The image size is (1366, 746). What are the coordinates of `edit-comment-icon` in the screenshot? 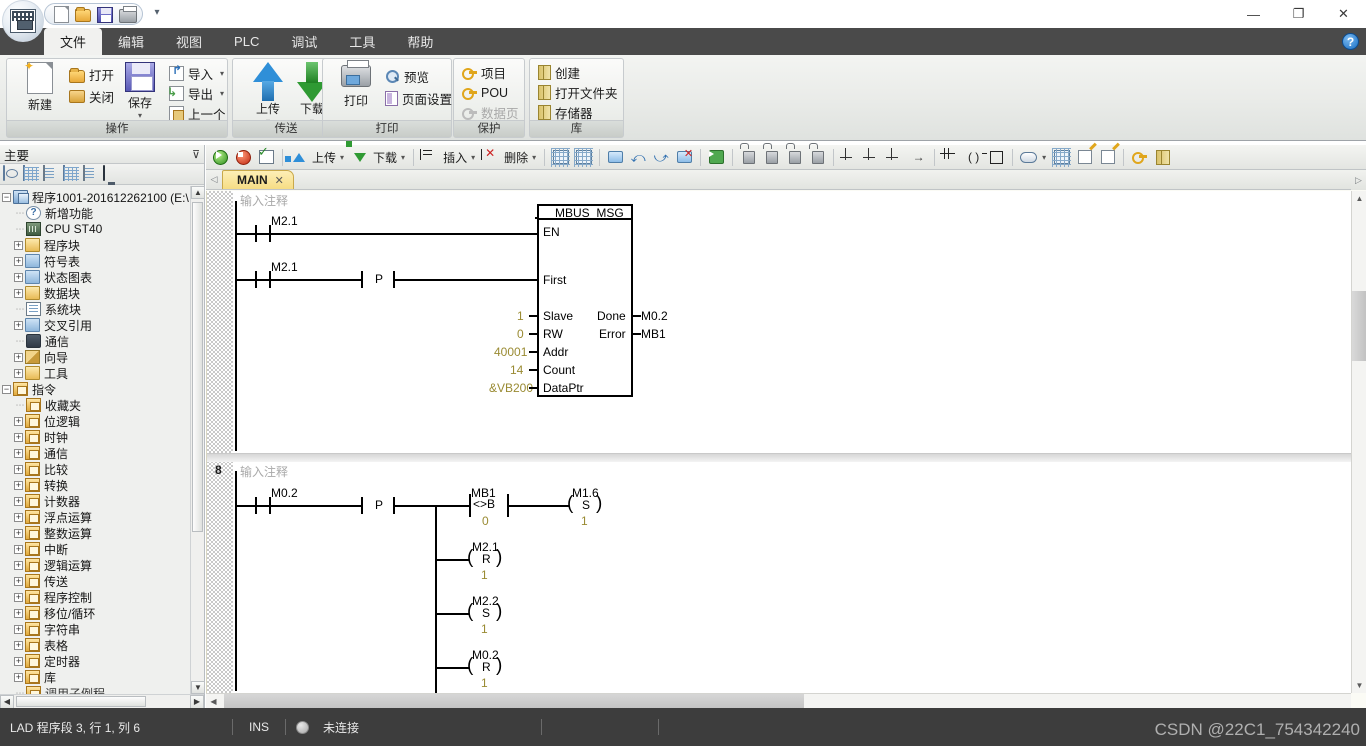 It's located at (1084, 157).